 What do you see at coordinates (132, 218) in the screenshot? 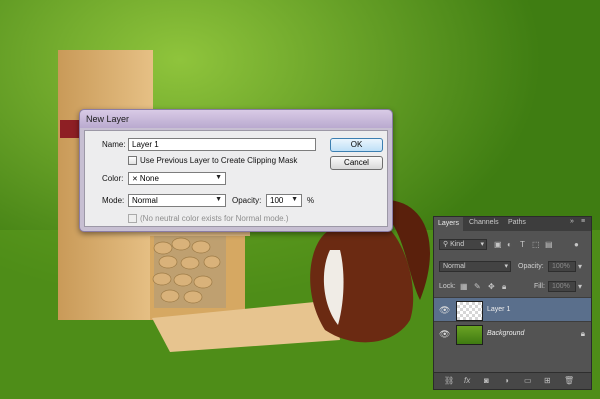
I see `neutral-color-checkbox` at bounding box center [132, 218].